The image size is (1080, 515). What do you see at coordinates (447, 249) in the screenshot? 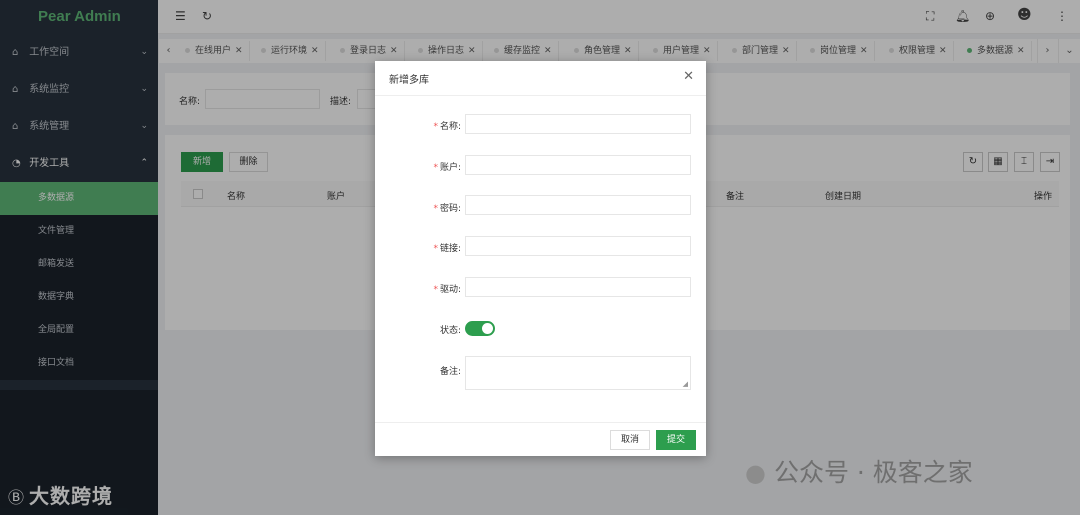
I see `url-field-label: * 链接:` at bounding box center [447, 249].